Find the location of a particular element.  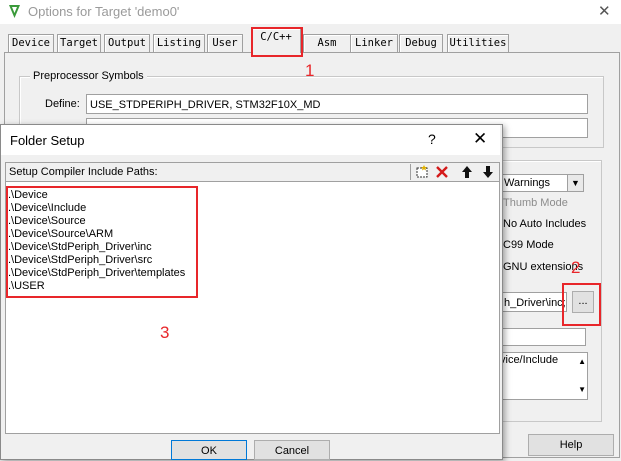

tab-device: Device is located at coordinates (31, 43).